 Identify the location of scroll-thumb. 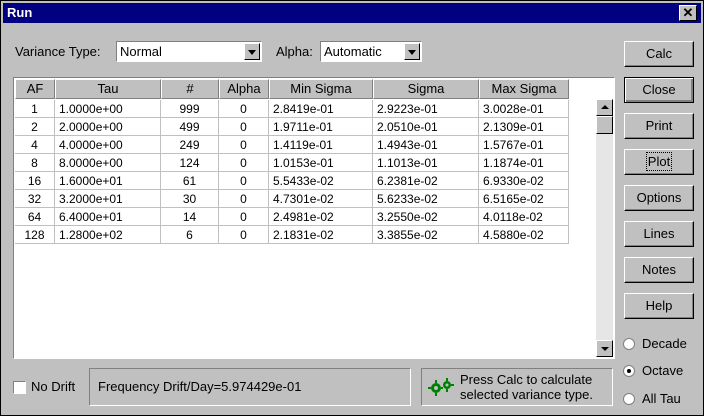
(604, 125).